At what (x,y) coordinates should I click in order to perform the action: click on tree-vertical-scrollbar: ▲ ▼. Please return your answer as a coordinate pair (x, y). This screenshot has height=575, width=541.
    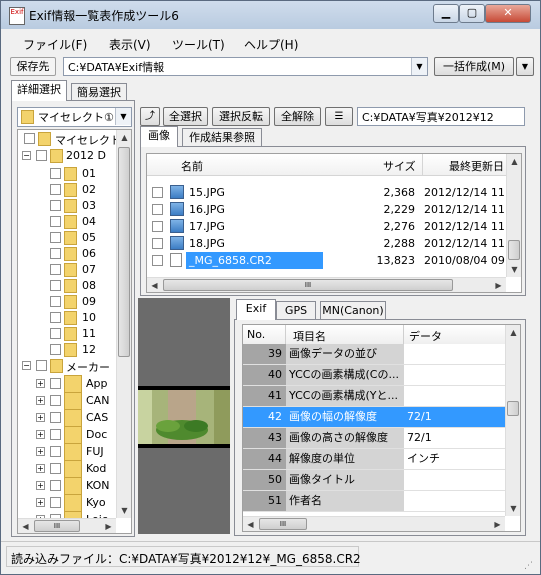
    Looking at the image, I should click on (123, 324).